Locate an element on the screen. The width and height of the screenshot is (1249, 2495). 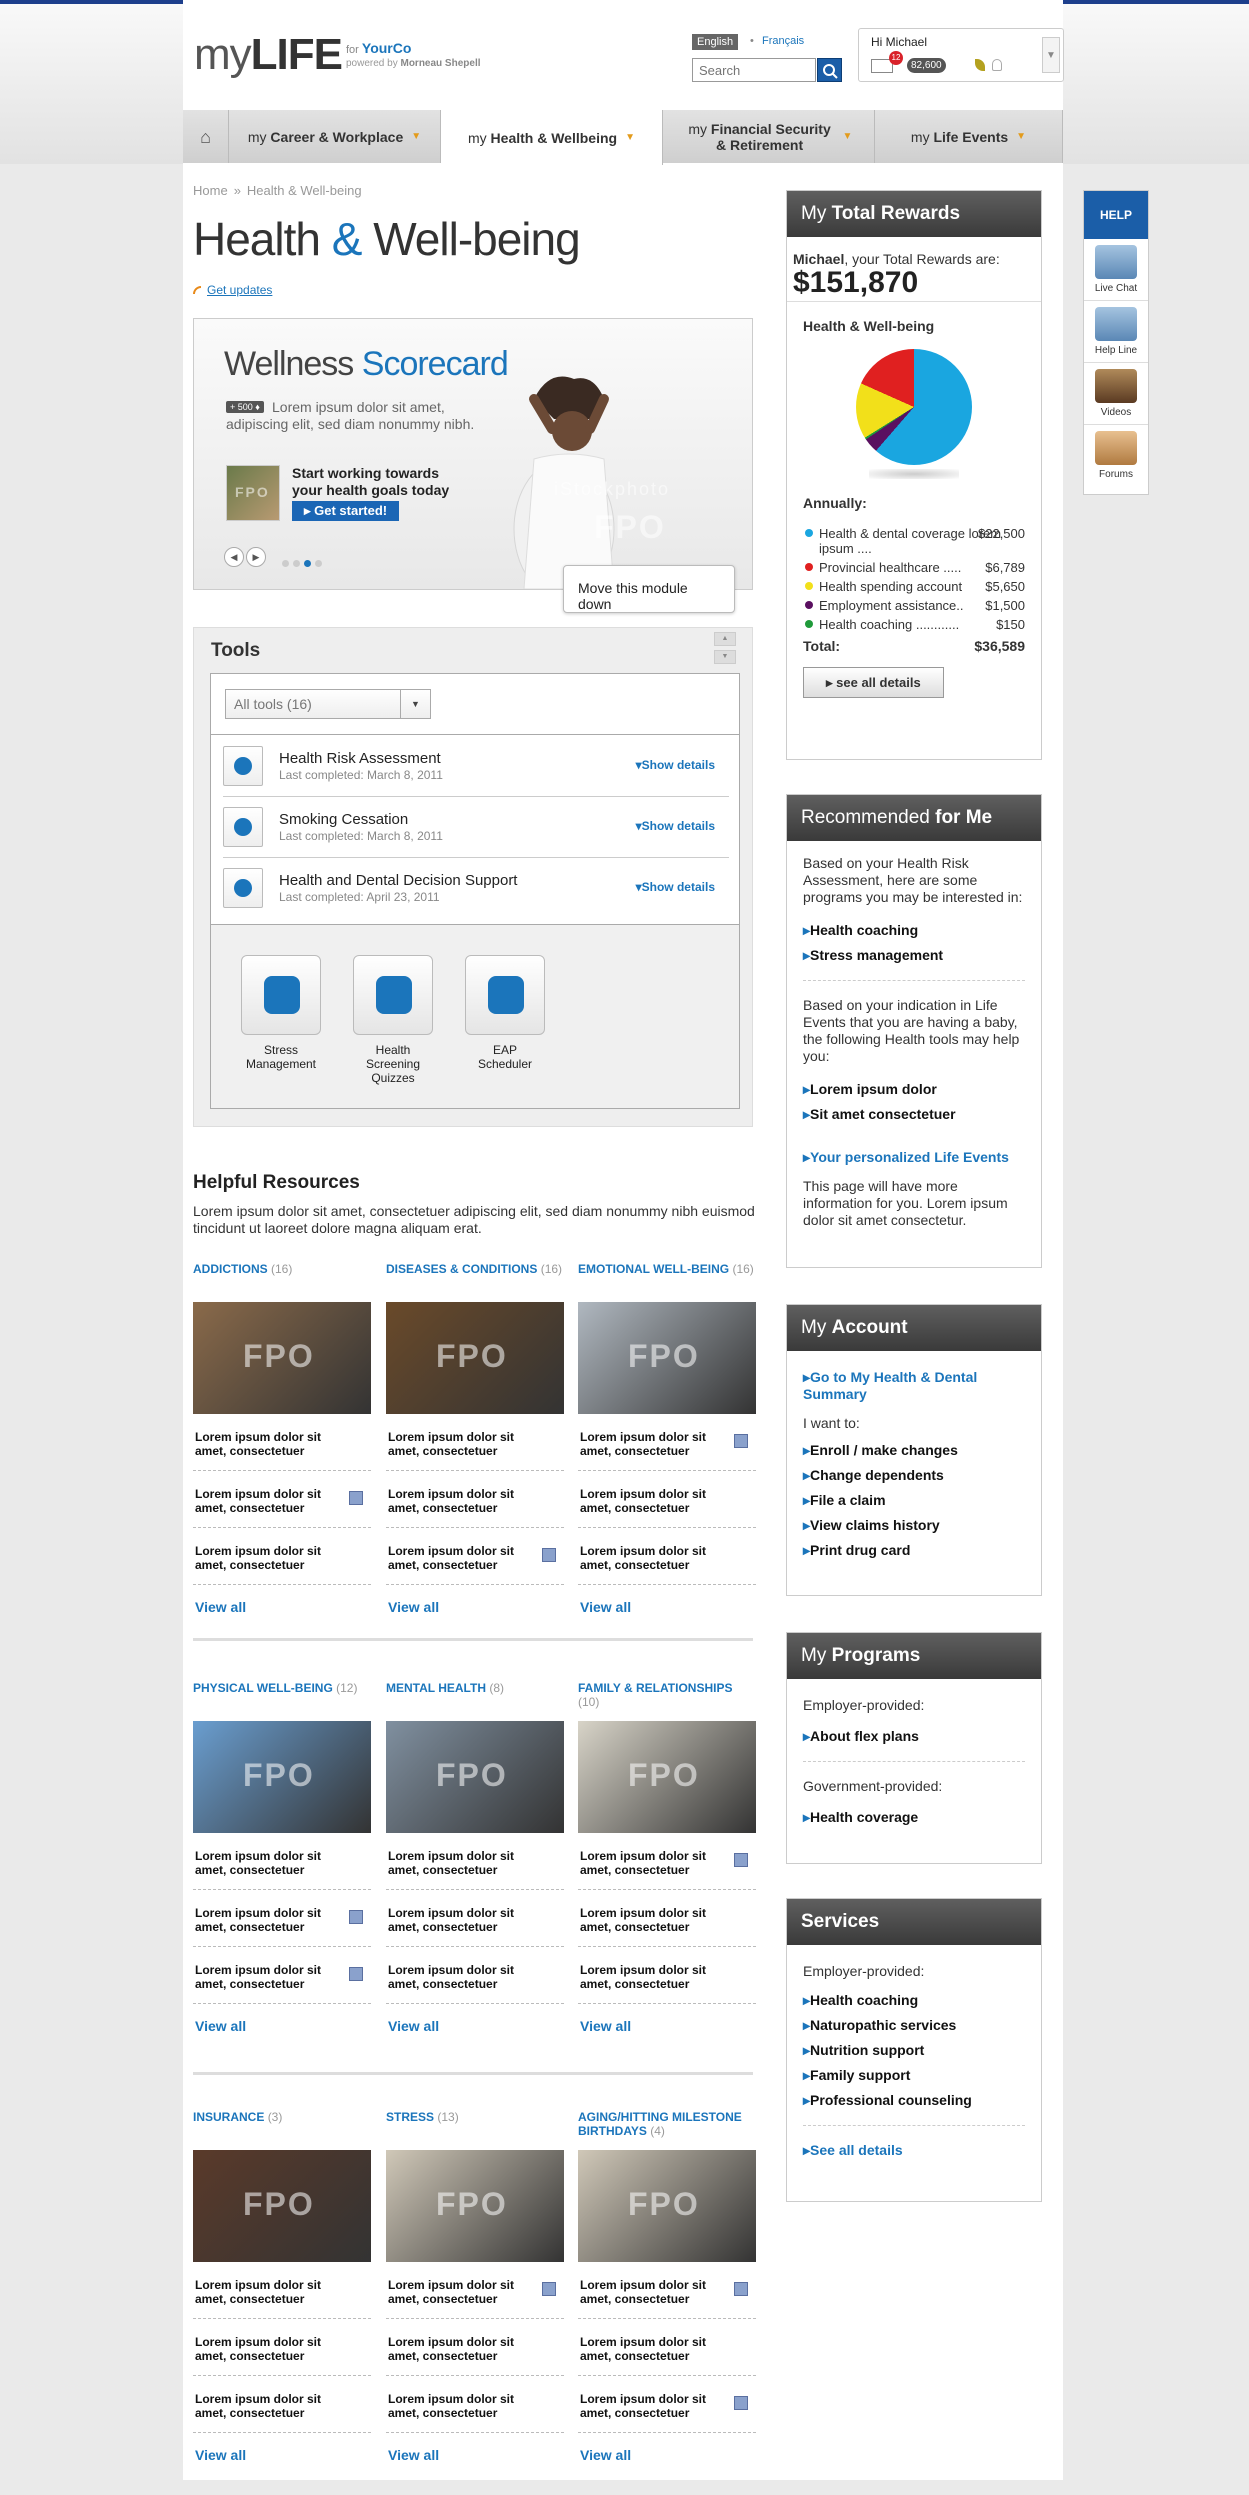
forums-button: Forums is located at coordinates (1116, 456).